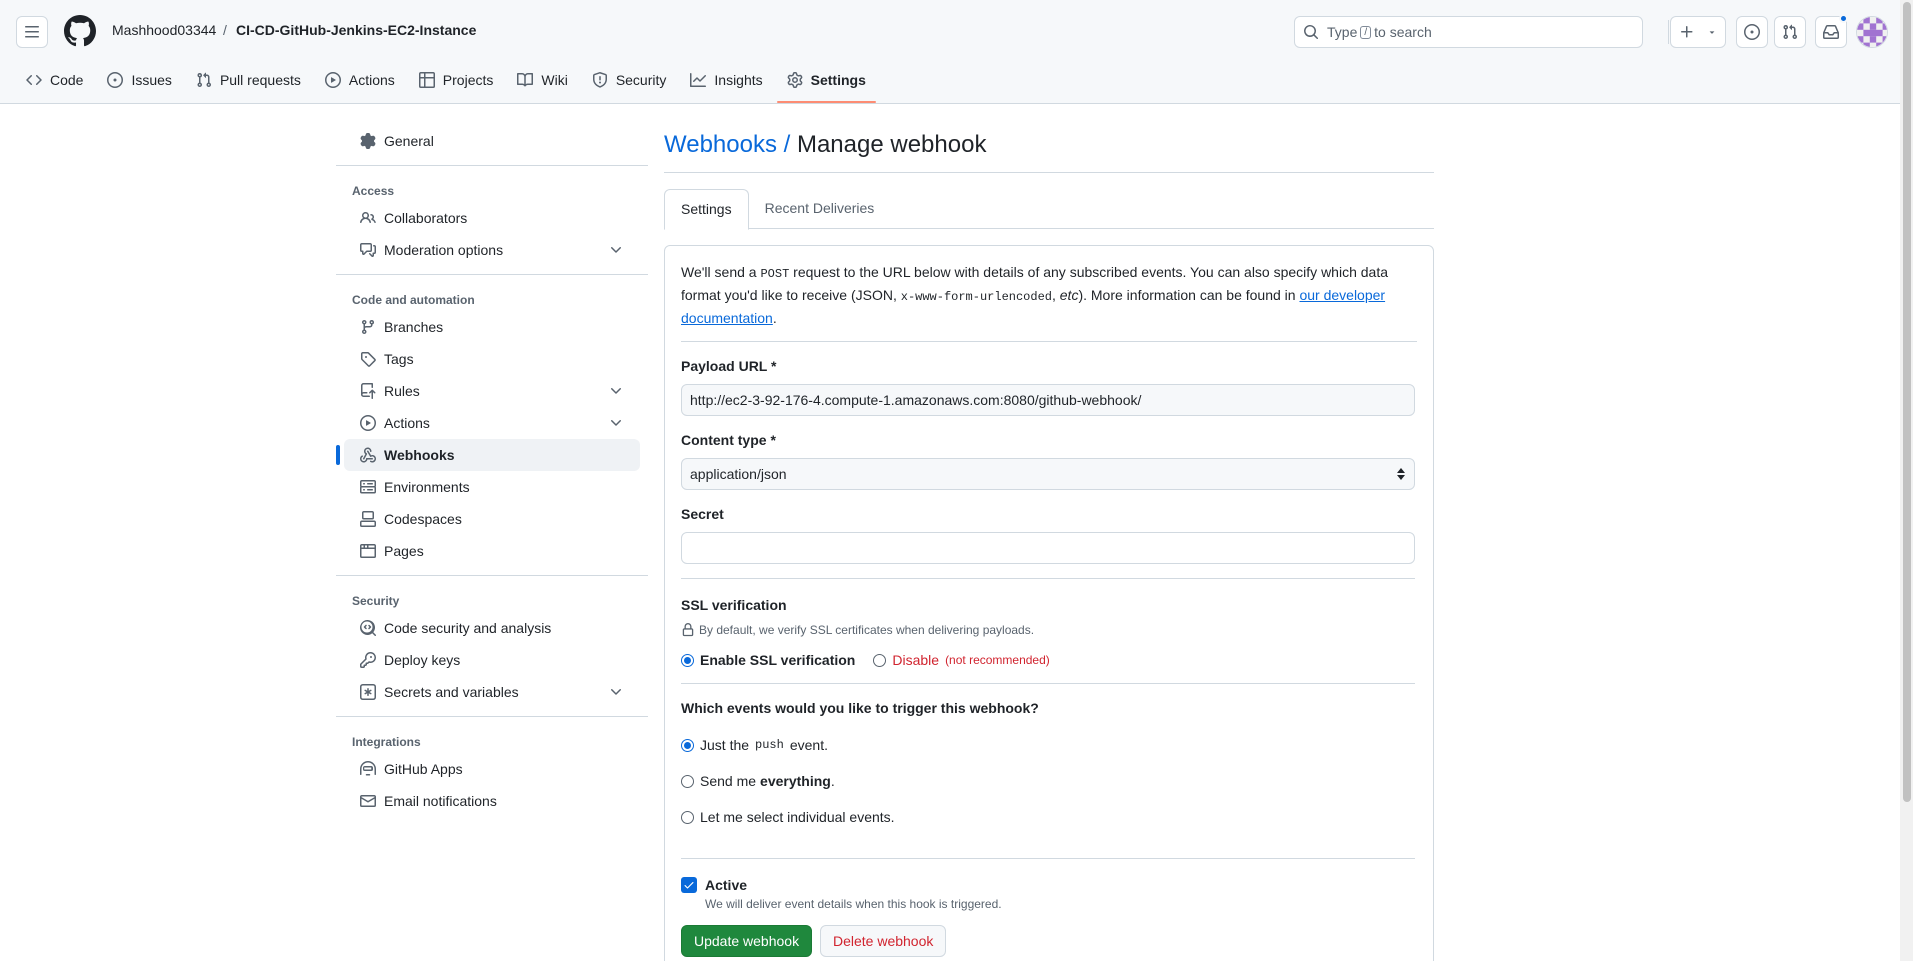 Image resolution: width=1913 pixels, height=961 pixels. Describe the element at coordinates (1698, 32) in the screenshot. I see `create-new-button` at that location.